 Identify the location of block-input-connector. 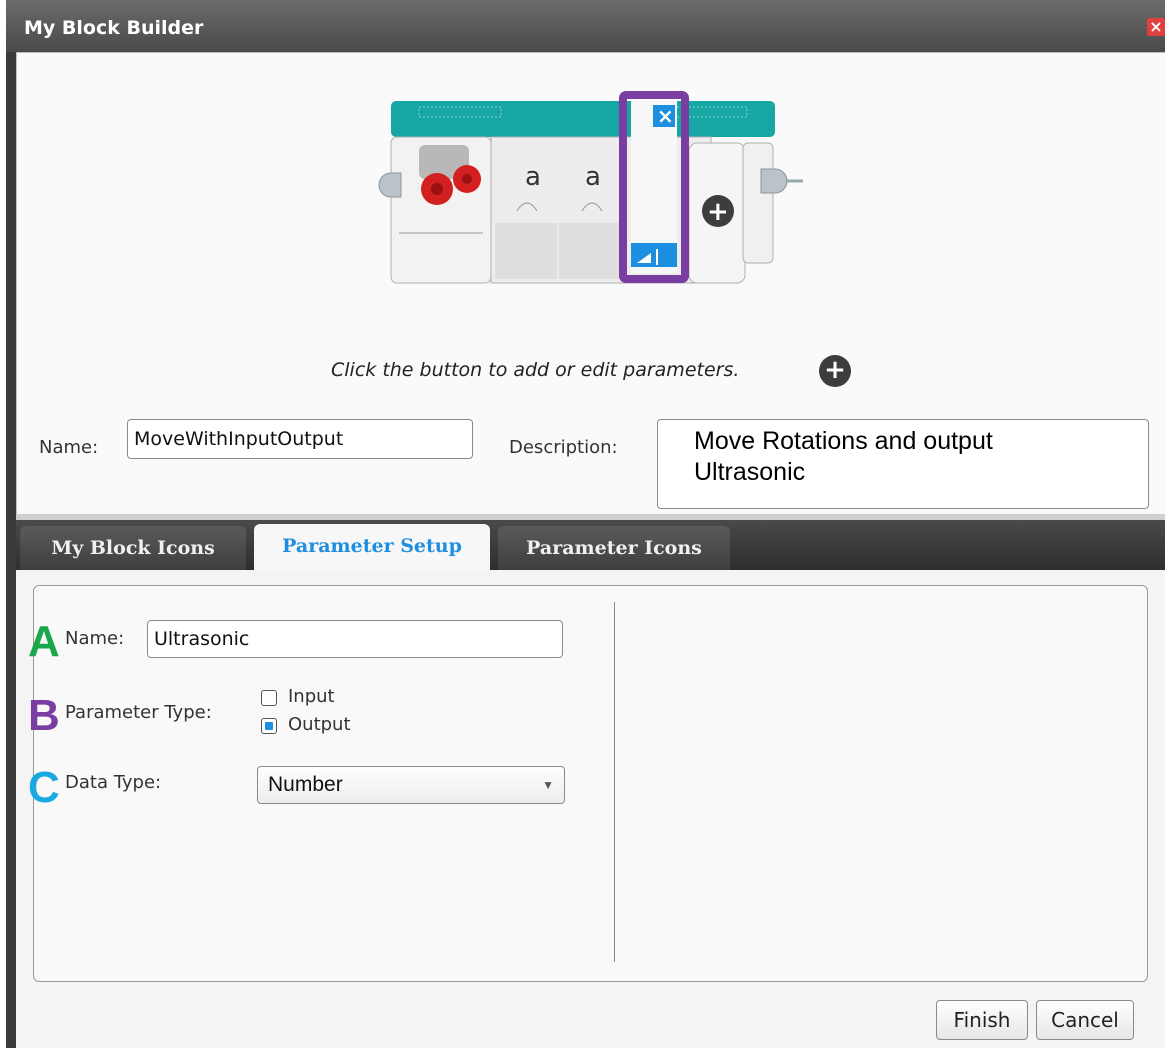
(390, 185).